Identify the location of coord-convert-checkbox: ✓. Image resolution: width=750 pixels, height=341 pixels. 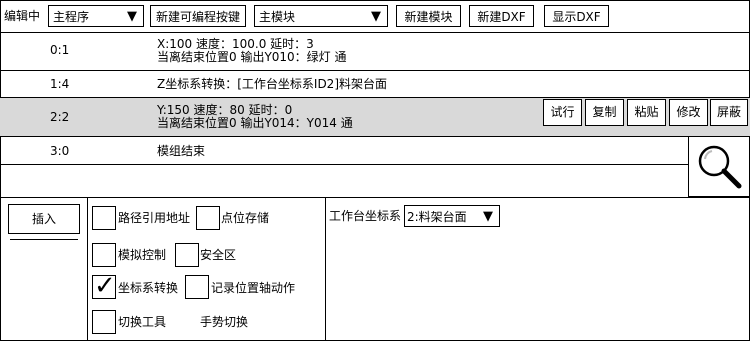
(104, 286).